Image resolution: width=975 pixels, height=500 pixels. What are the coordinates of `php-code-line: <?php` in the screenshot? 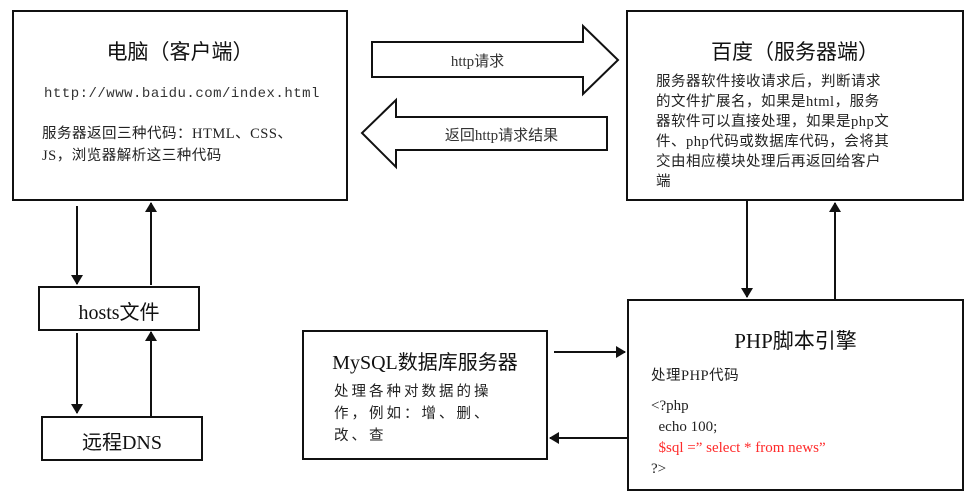 It's located at (670, 406).